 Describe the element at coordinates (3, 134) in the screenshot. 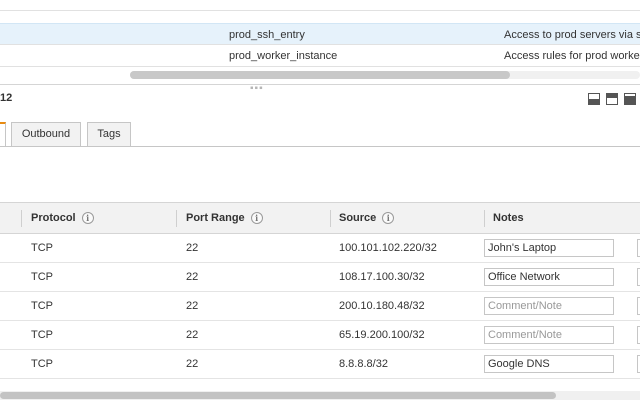

I see `tab-inbound` at that location.